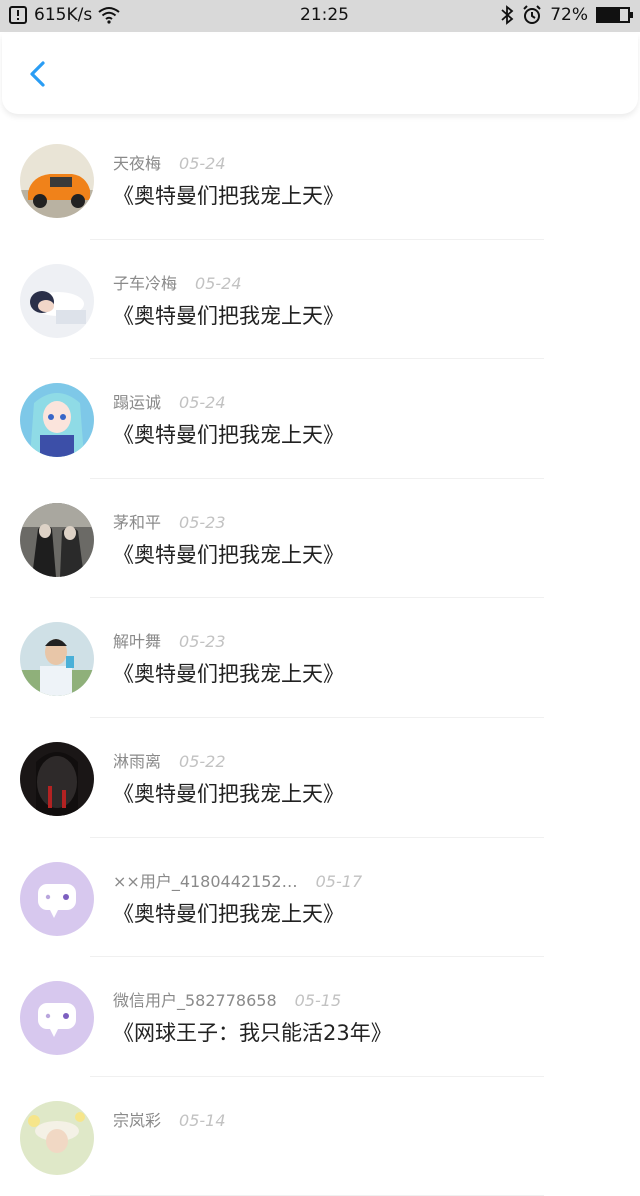 The image size is (640, 1196). Describe the element at coordinates (609, 15) in the screenshot. I see `battery-level` at that location.